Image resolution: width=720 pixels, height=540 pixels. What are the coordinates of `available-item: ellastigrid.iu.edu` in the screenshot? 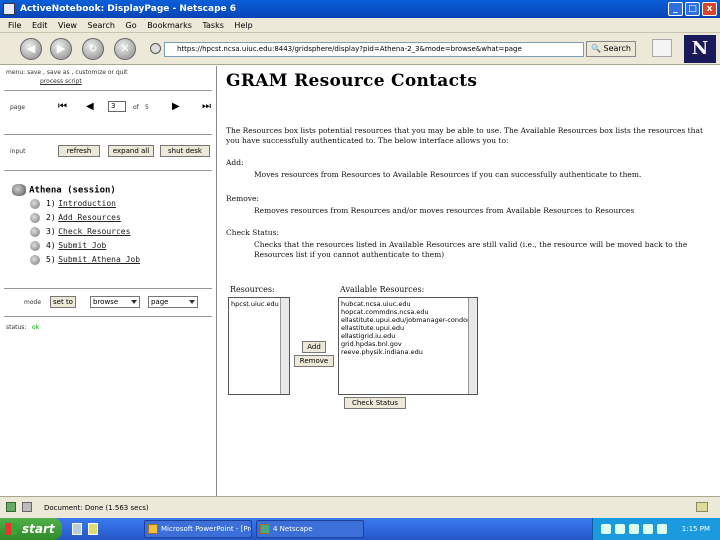 It's located at (408, 336).